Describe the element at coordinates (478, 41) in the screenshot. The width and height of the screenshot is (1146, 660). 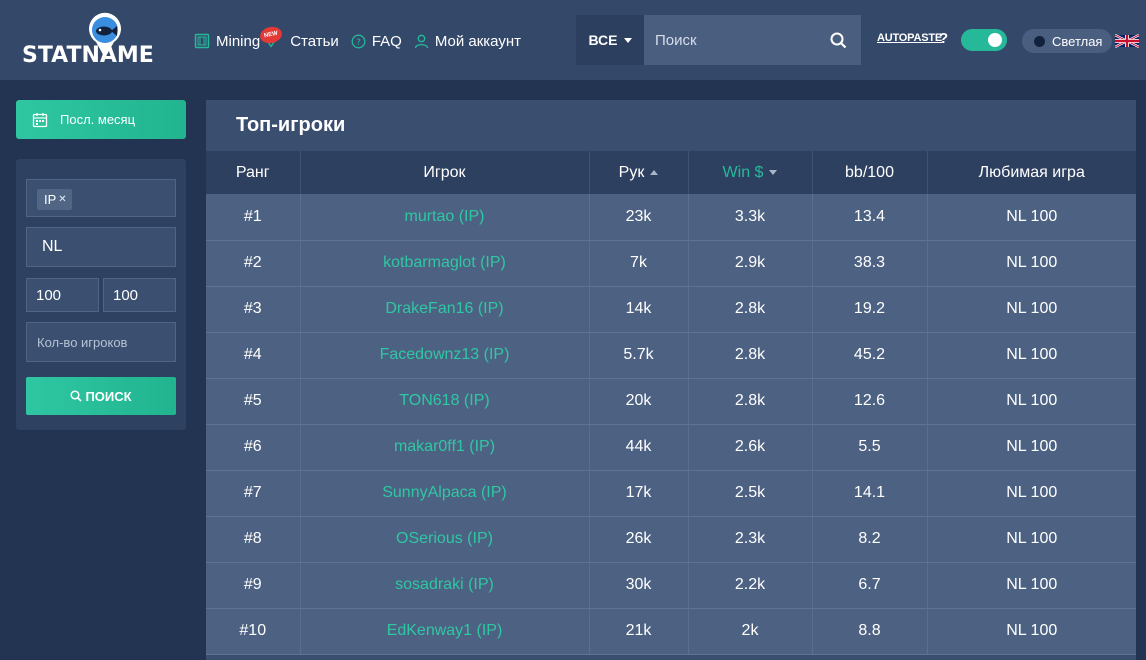
I see `nav-account-label: Мой аккаунт` at that location.